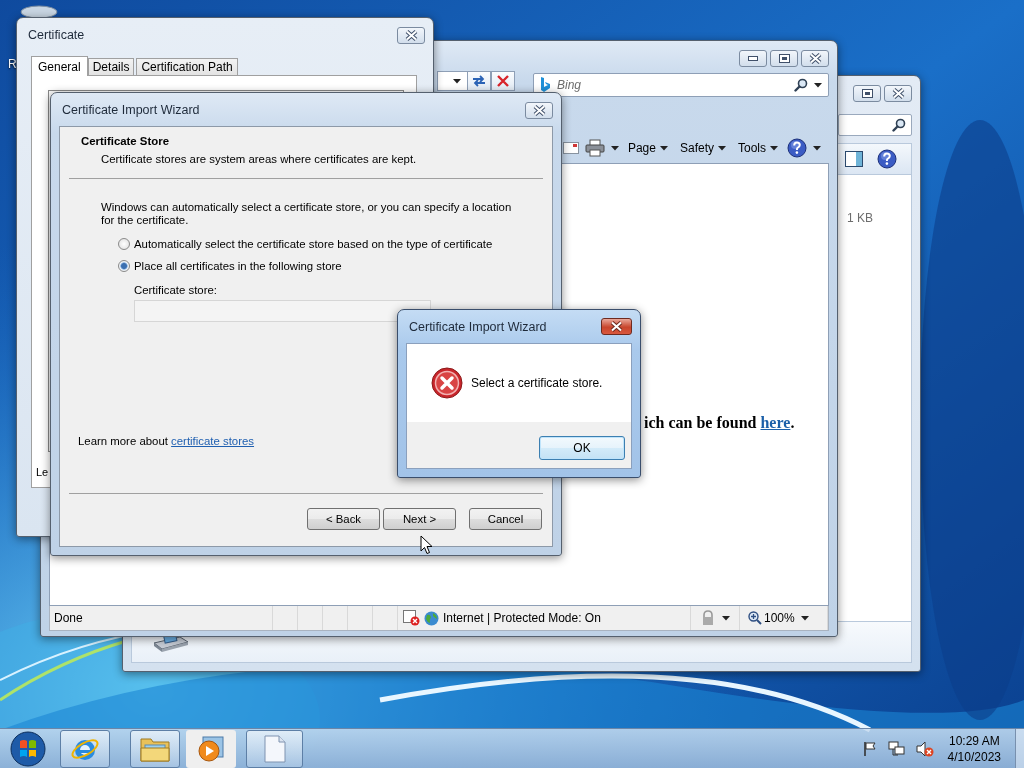  I want to click on link: here, so click(775, 422).